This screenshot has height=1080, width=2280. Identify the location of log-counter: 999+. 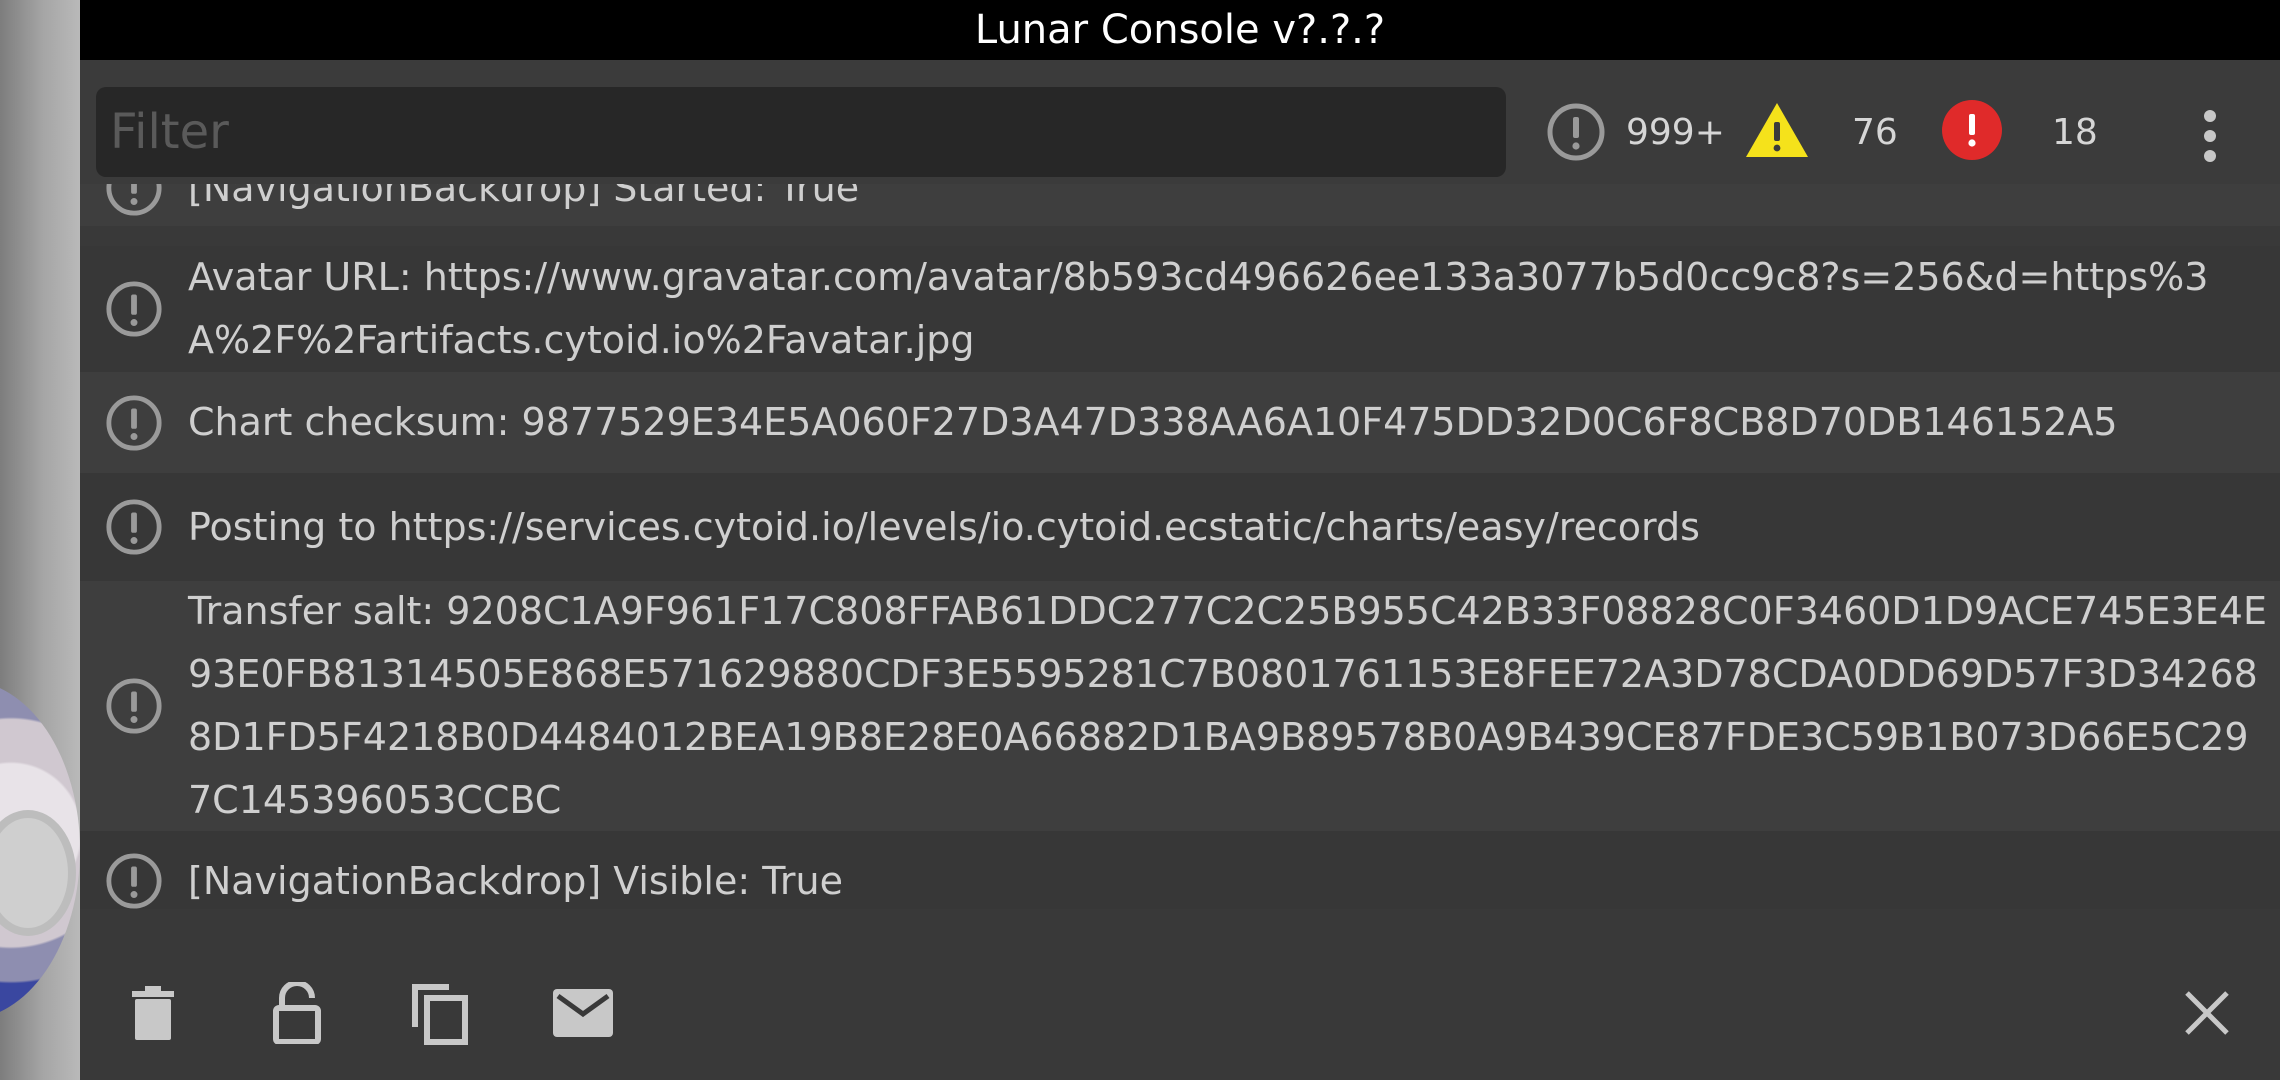
(1635, 132).